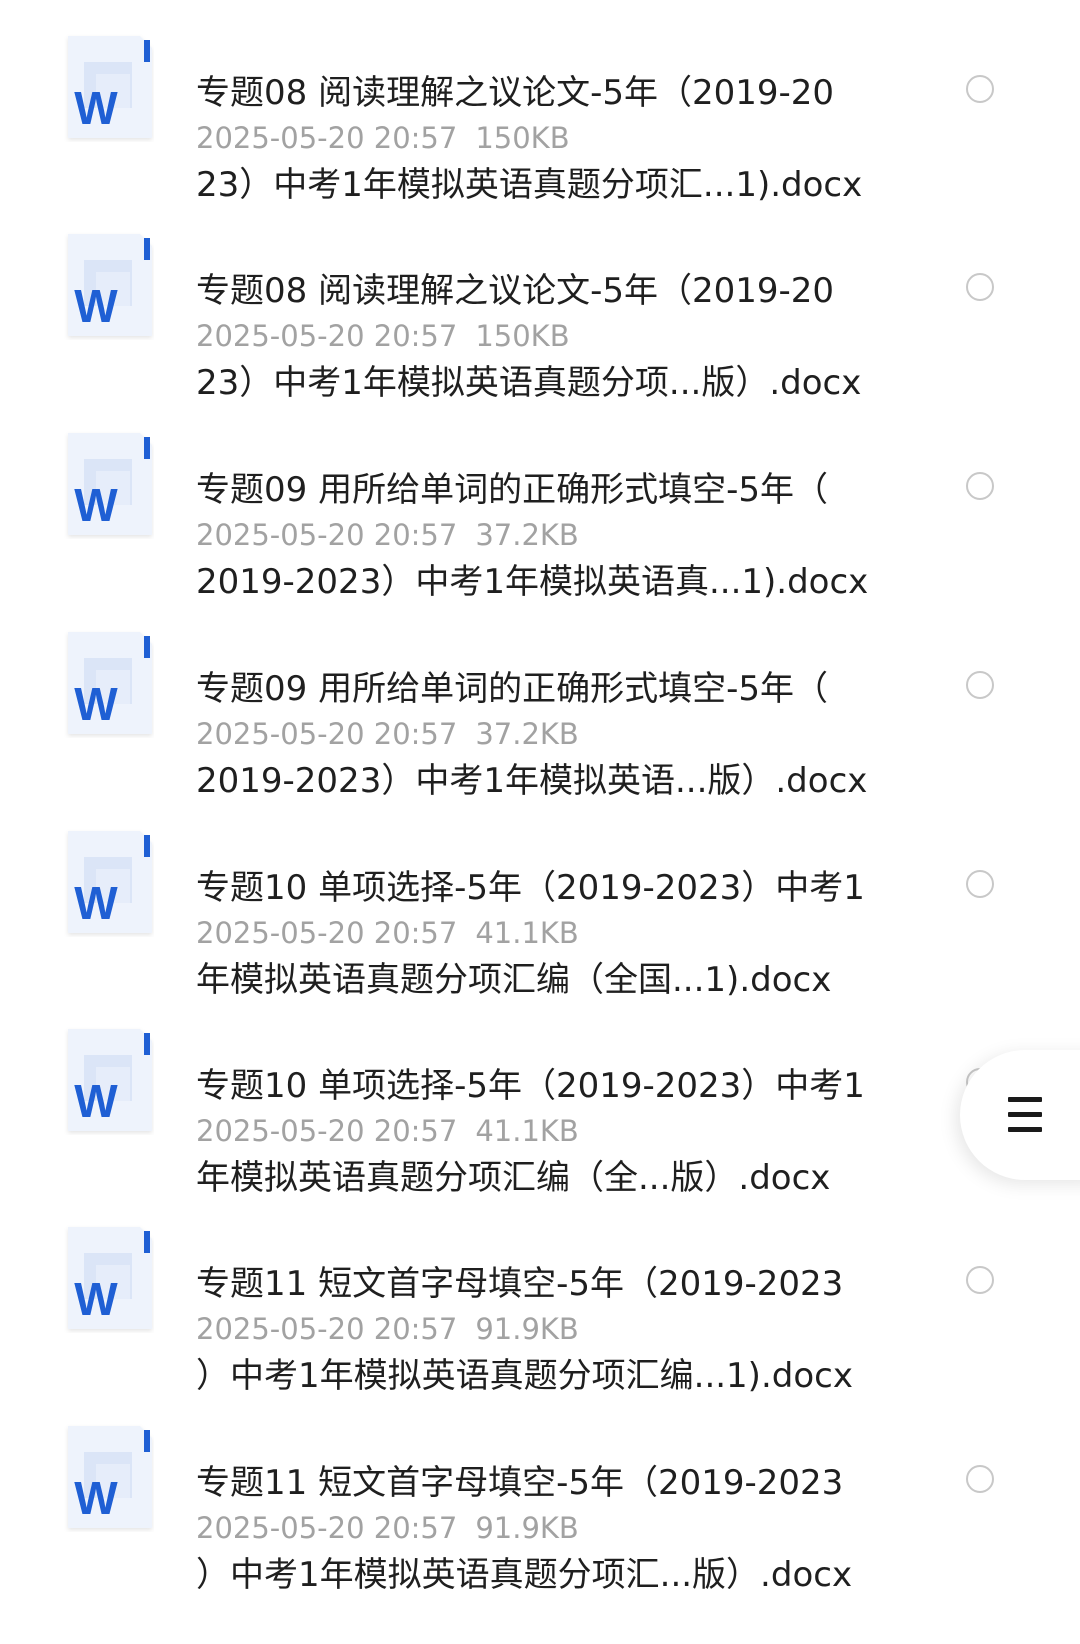  What do you see at coordinates (1025, 1115) in the screenshot?
I see `menu-icon` at bounding box center [1025, 1115].